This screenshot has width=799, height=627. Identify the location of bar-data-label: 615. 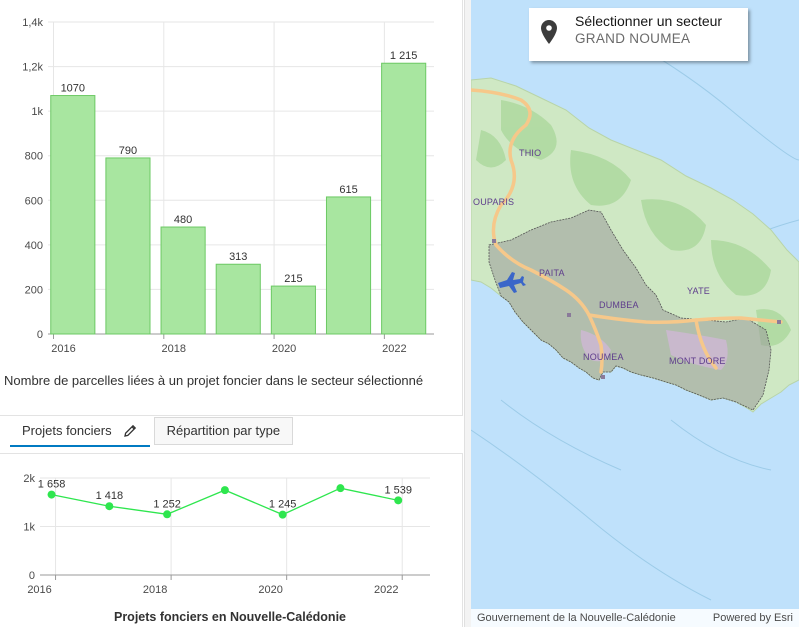
(348, 190).